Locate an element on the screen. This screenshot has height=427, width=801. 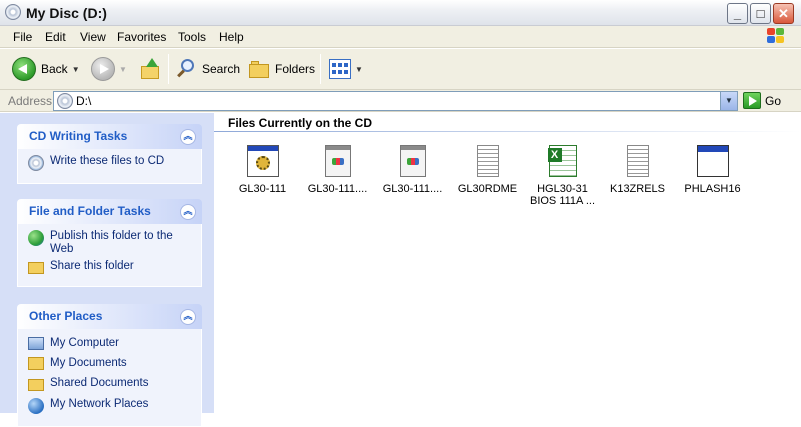
windows-logo-icon is located at coordinates (776, 36).